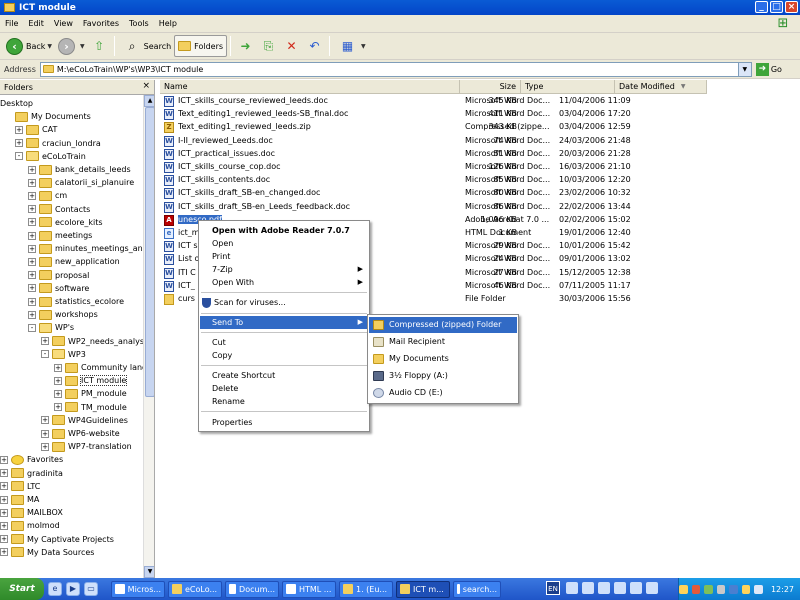 This screenshot has width=800, height=600. What do you see at coordinates (91, 589) in the screenshot?
I see `show-desktop-icon: ▭` at bounding box center [91, 589].